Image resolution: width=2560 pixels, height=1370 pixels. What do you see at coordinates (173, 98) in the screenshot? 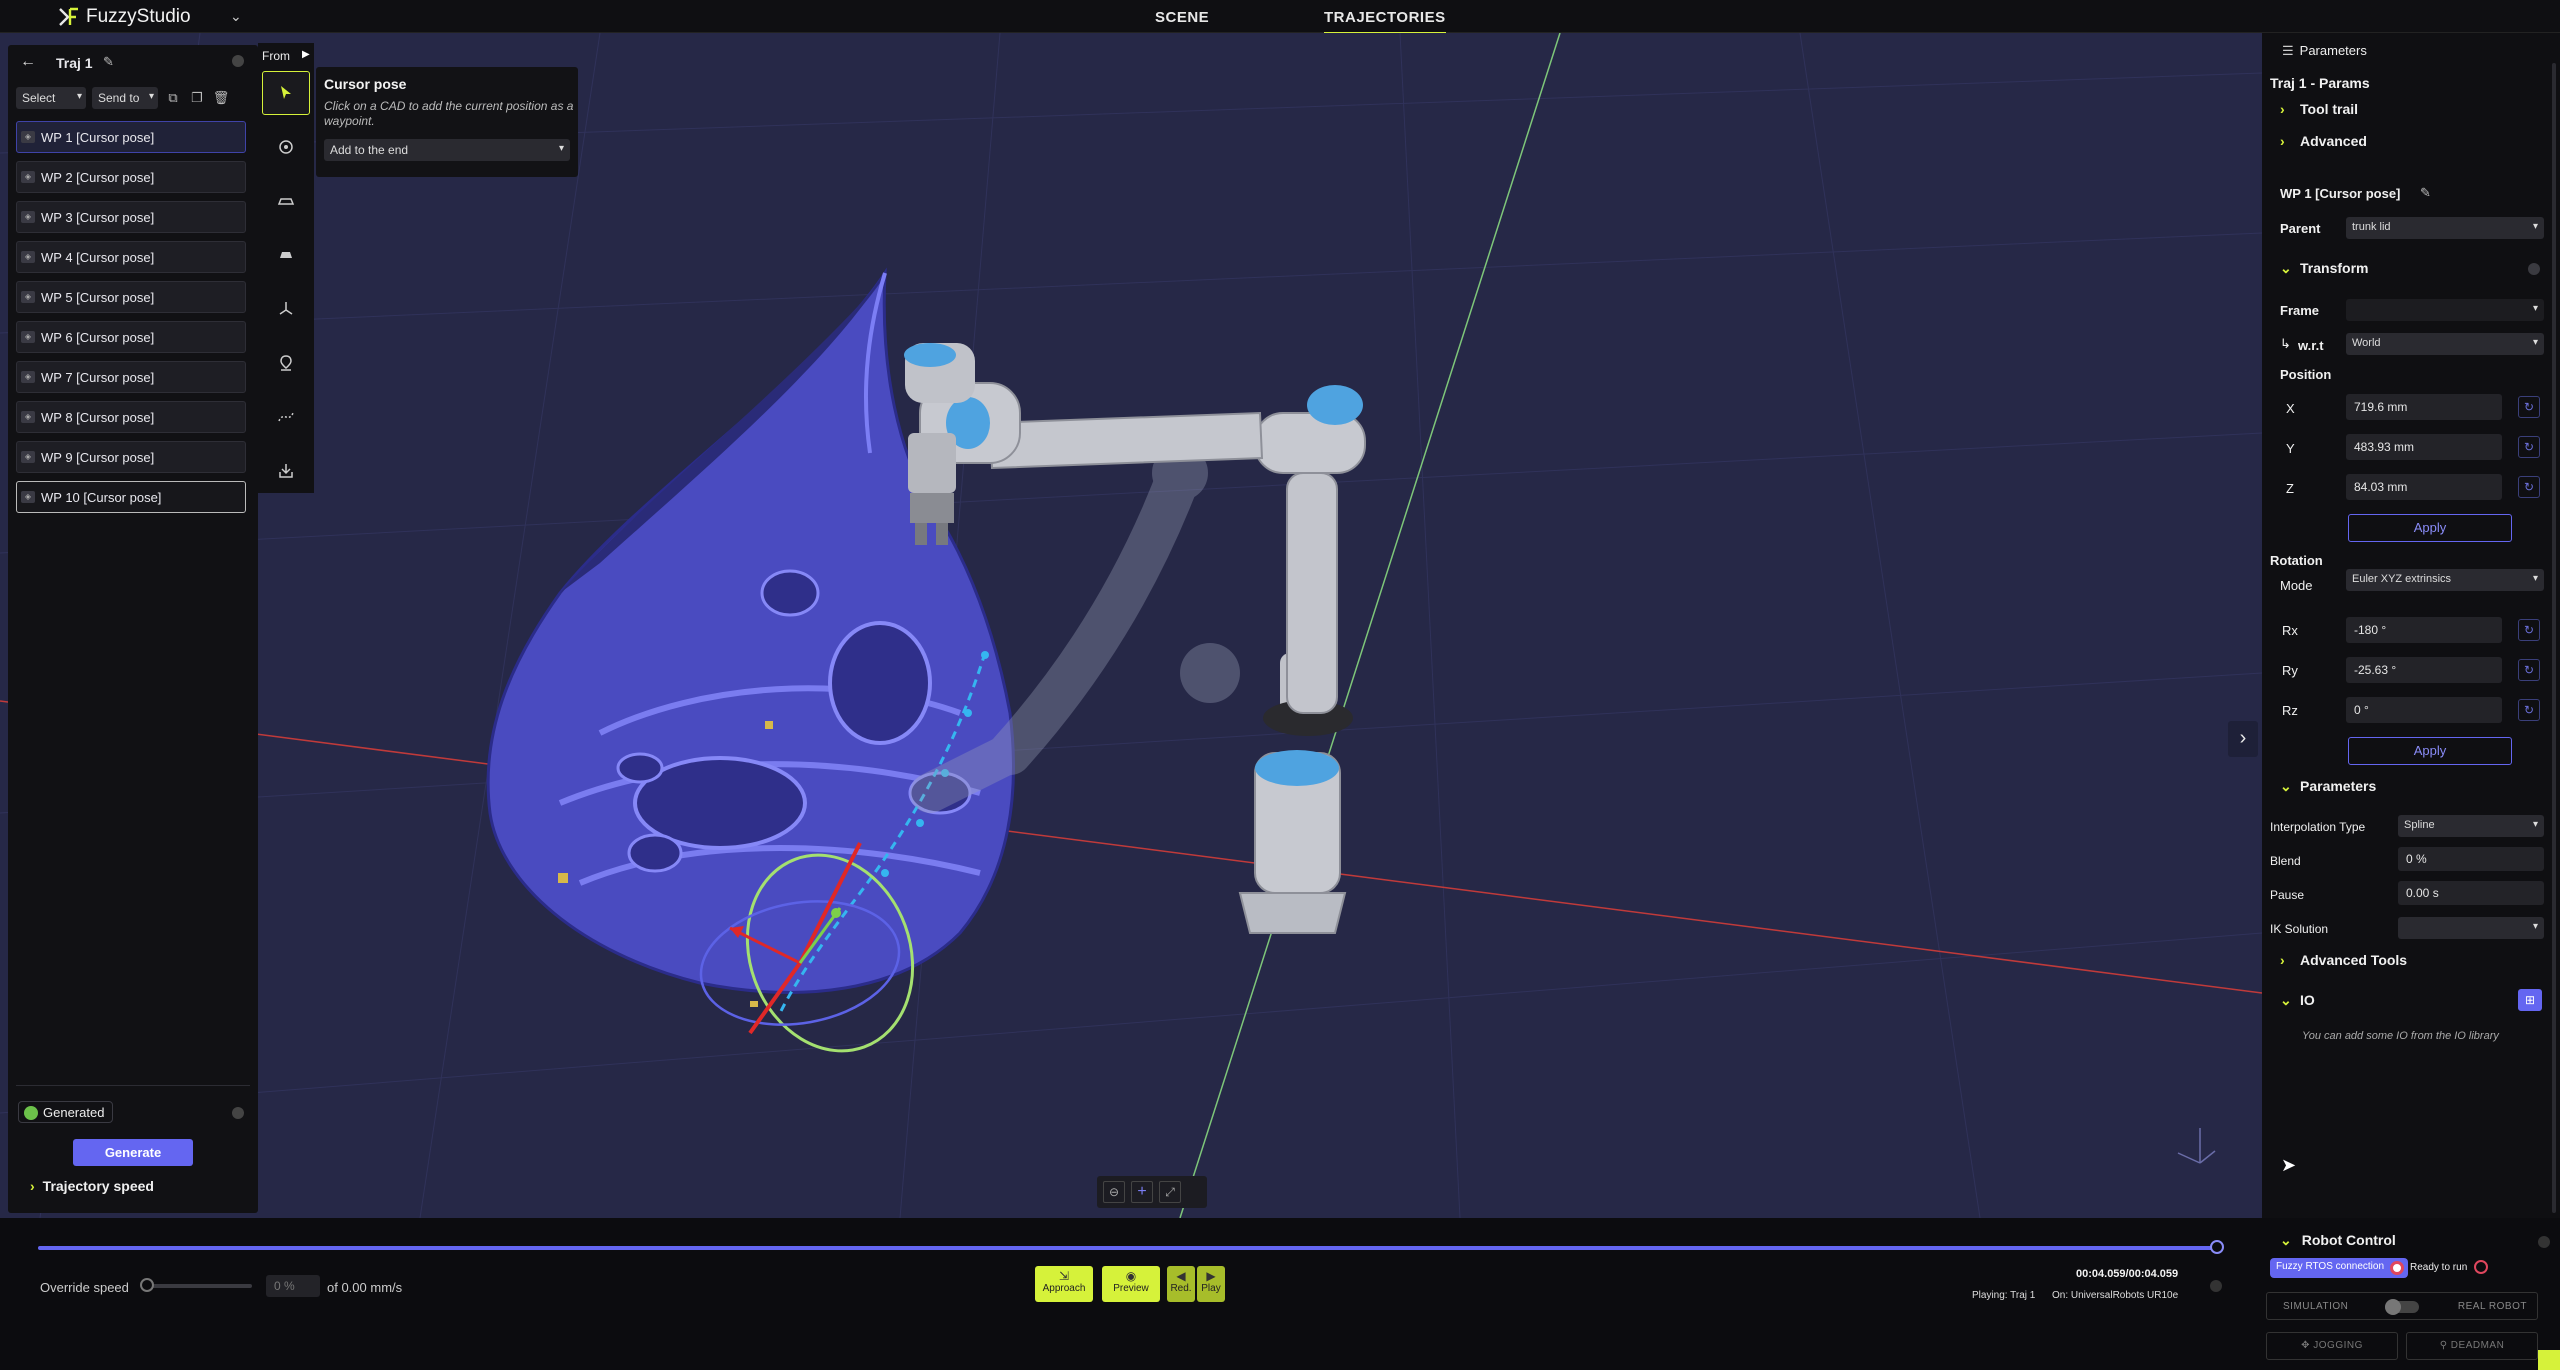
I see `copy-icon: ⧉` at bounding box center [173, 98].